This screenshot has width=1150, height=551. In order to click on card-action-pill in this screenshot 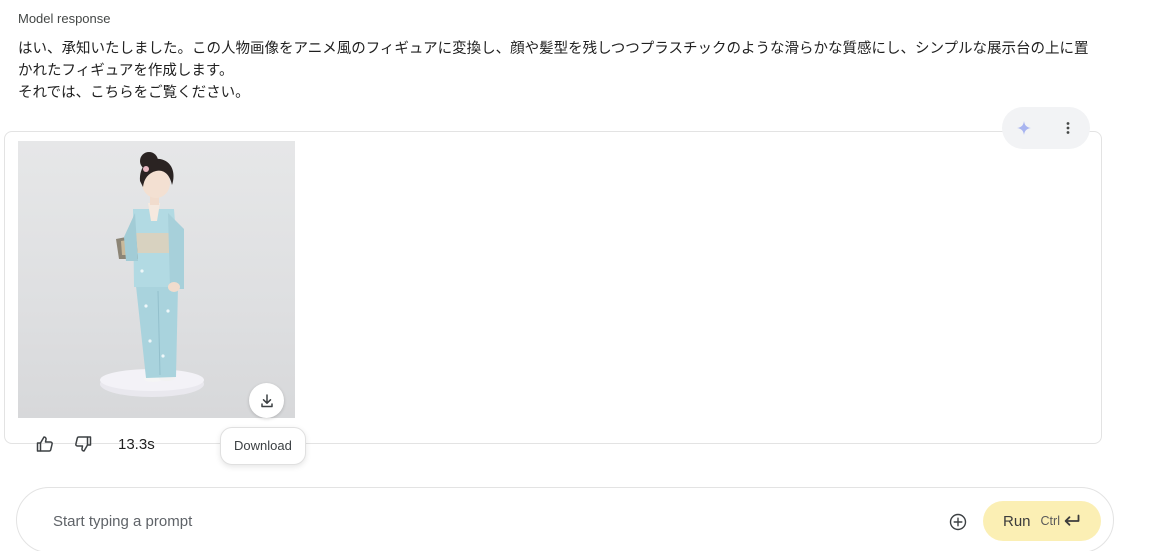, I will do `click(1046, 128)`.